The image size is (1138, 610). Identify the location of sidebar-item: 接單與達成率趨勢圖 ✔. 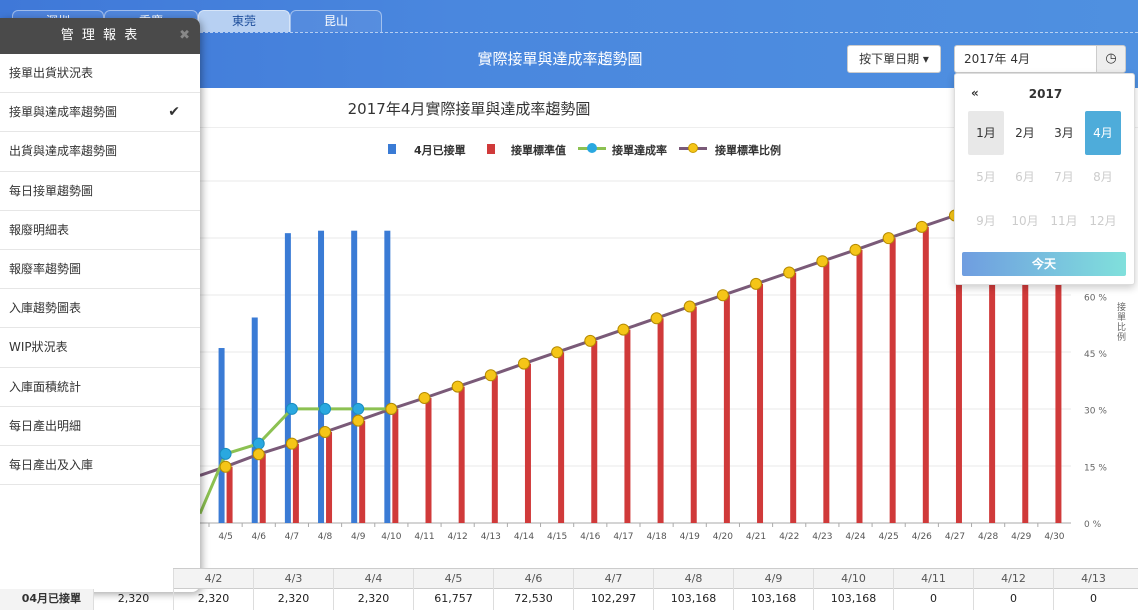
(100, 113).